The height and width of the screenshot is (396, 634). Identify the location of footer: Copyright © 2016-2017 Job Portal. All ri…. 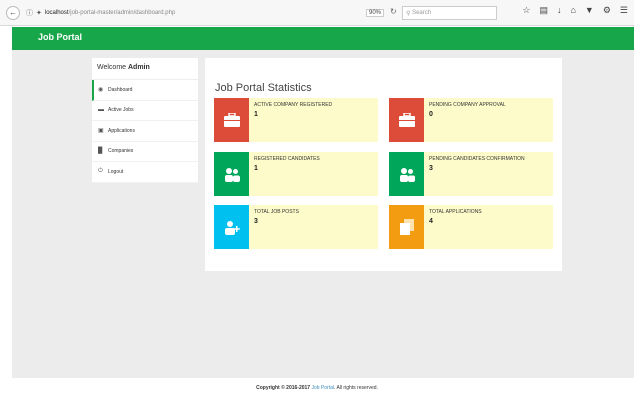
(317, 388).